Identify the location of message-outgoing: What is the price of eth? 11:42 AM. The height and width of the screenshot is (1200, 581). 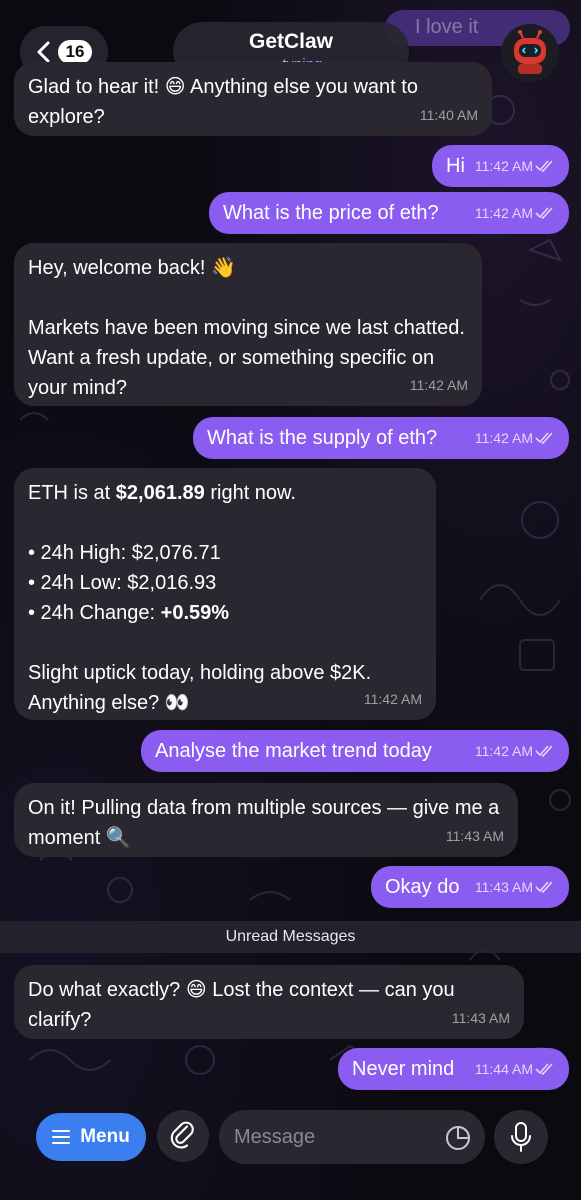
(389, 213).